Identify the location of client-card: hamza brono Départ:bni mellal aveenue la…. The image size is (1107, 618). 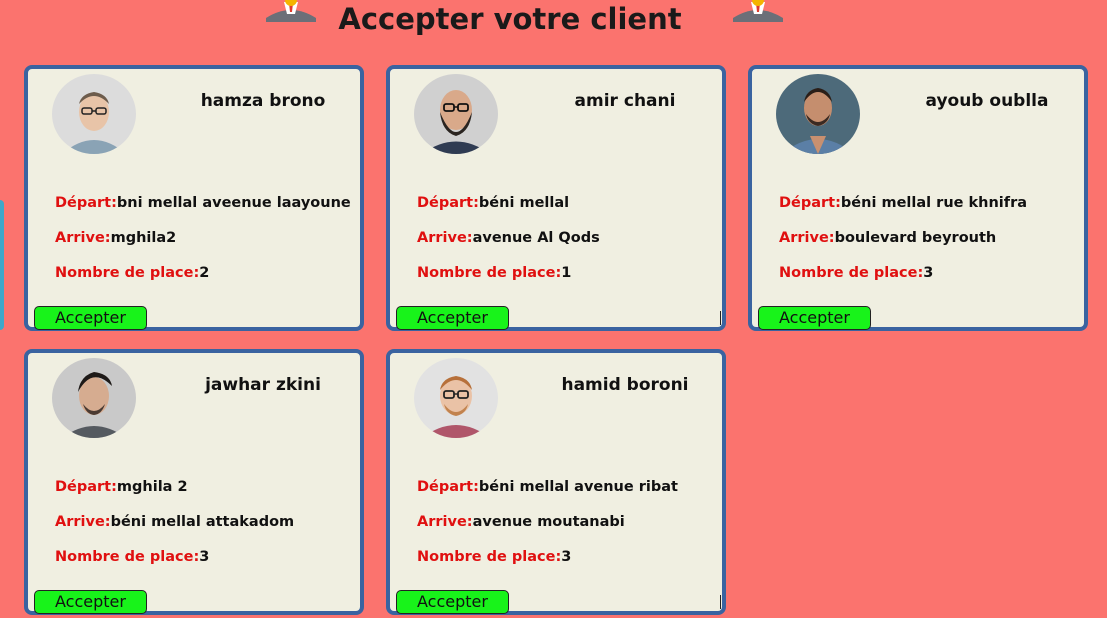
(194, 198).